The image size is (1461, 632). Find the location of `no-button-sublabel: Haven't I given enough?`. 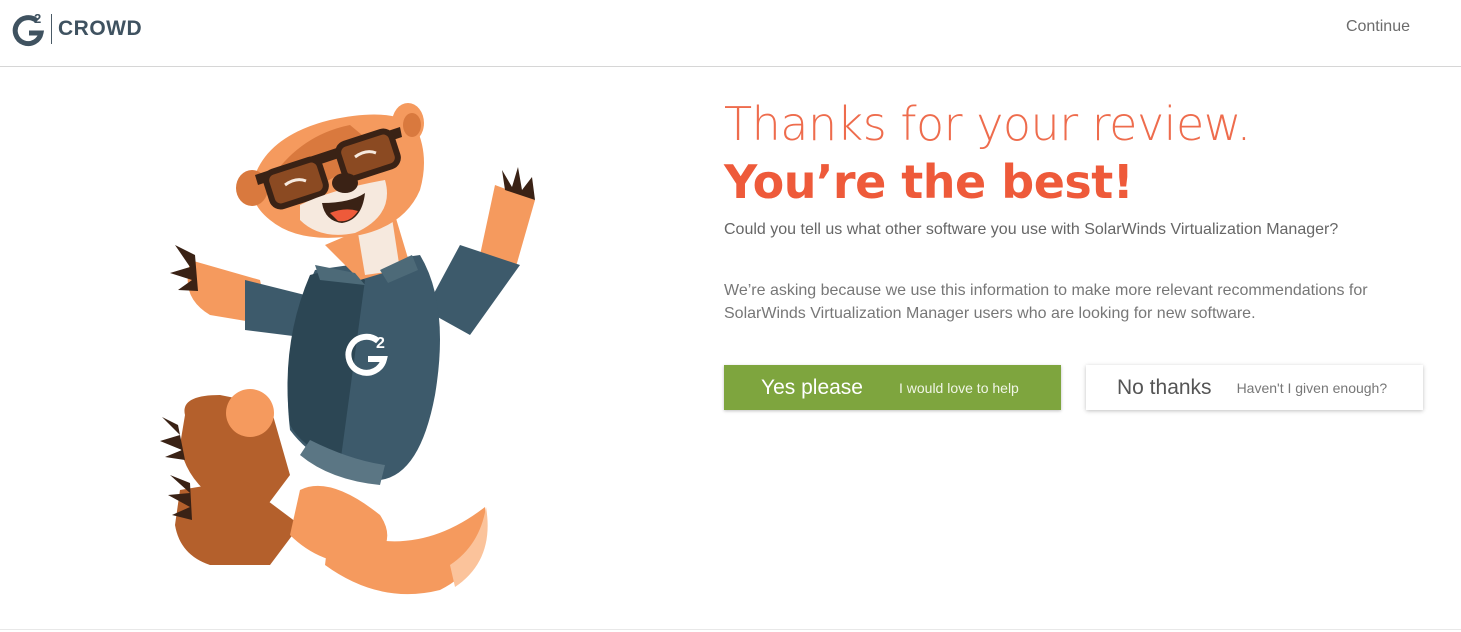

no-button-sublabel: Haven't I given enough? is located at coordinates (1312, 387).